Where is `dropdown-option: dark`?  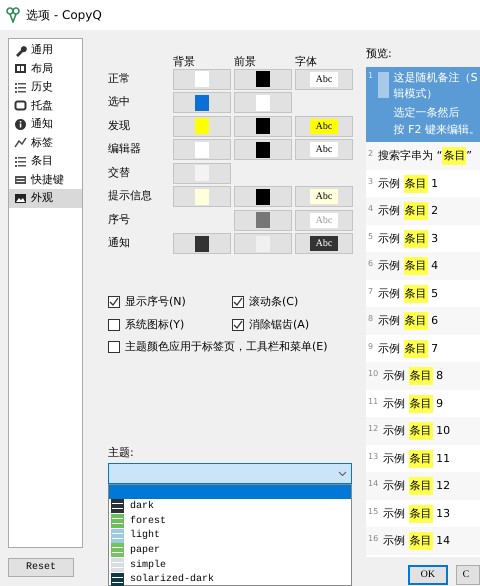 dropdown-option: dark is located at coordinates (230, 506).